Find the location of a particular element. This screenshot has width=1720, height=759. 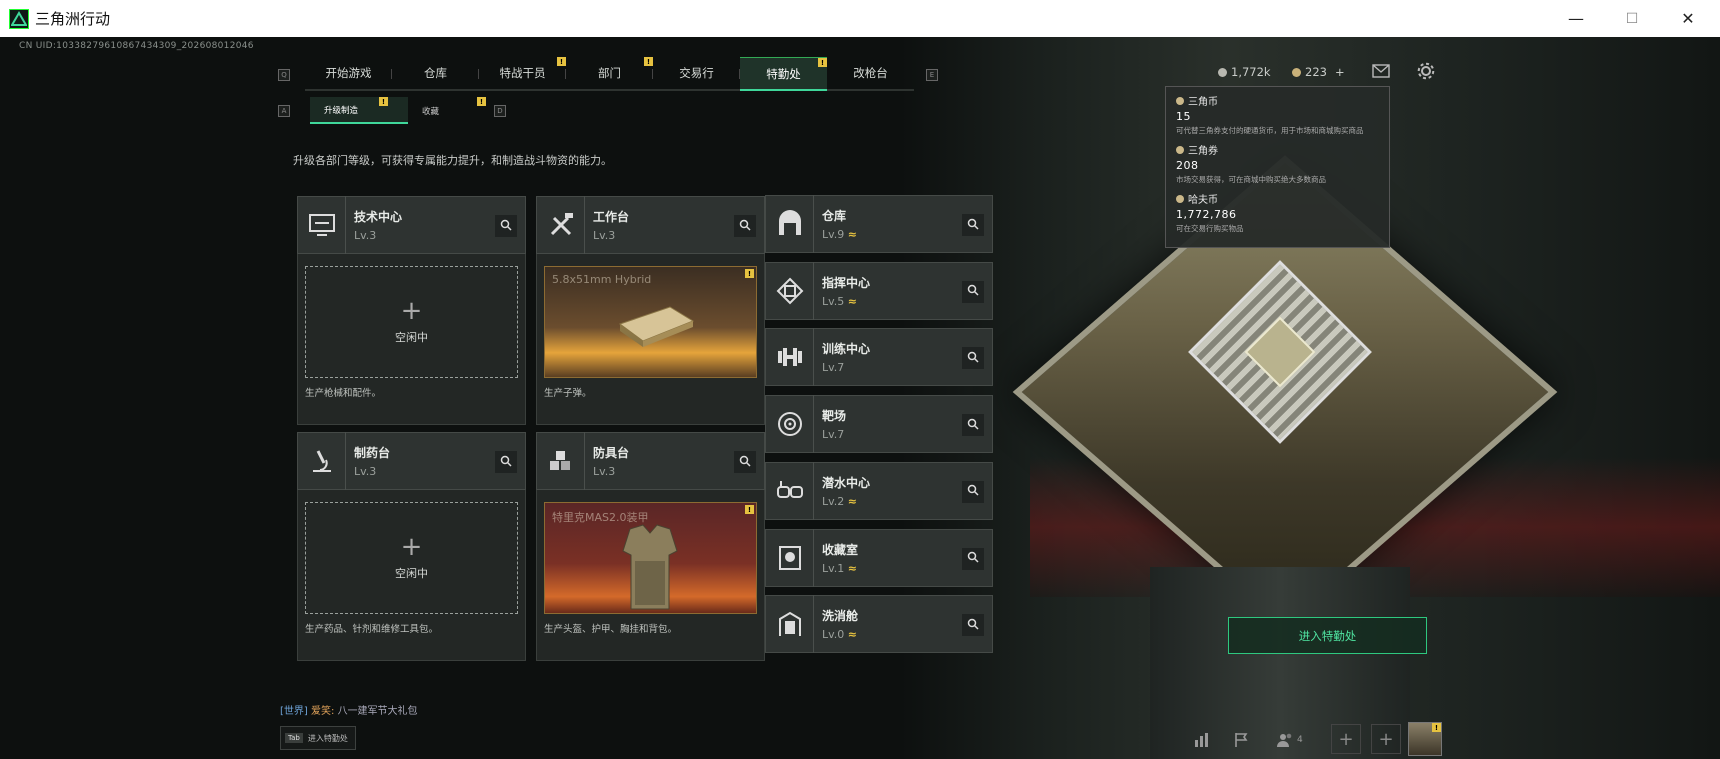

tab-key: Tab is located at coordinates (294, 738).